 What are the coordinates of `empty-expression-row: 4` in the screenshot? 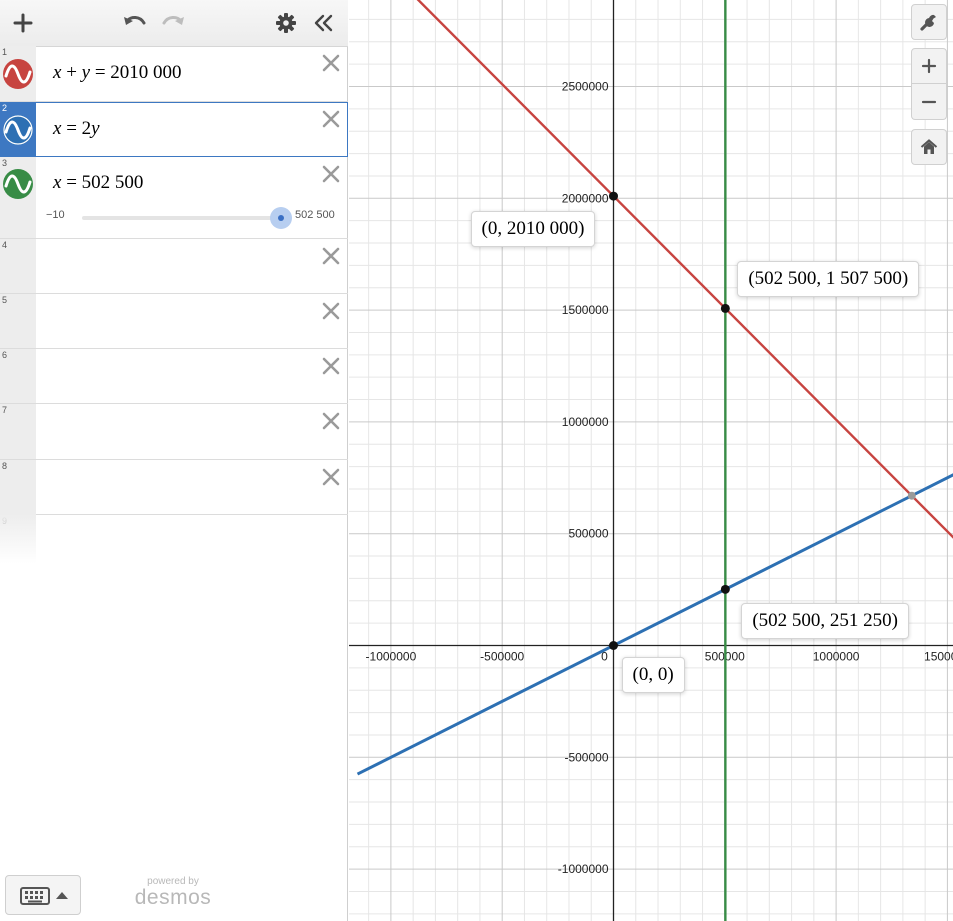 It's located at (174, 266).